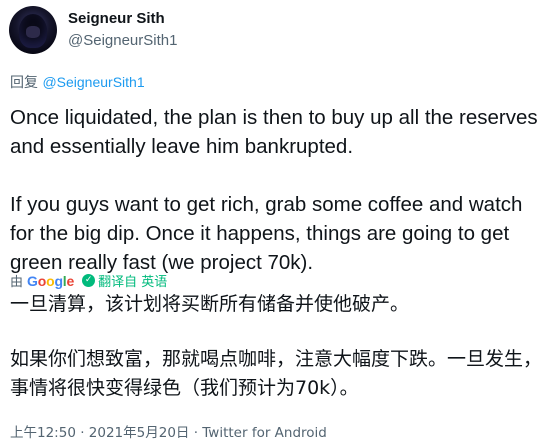  What do you see at coordinates (116, 18) in the screenshot?
I see `author-display-name: Seigneur Sith` at bounding box center [116, 18].